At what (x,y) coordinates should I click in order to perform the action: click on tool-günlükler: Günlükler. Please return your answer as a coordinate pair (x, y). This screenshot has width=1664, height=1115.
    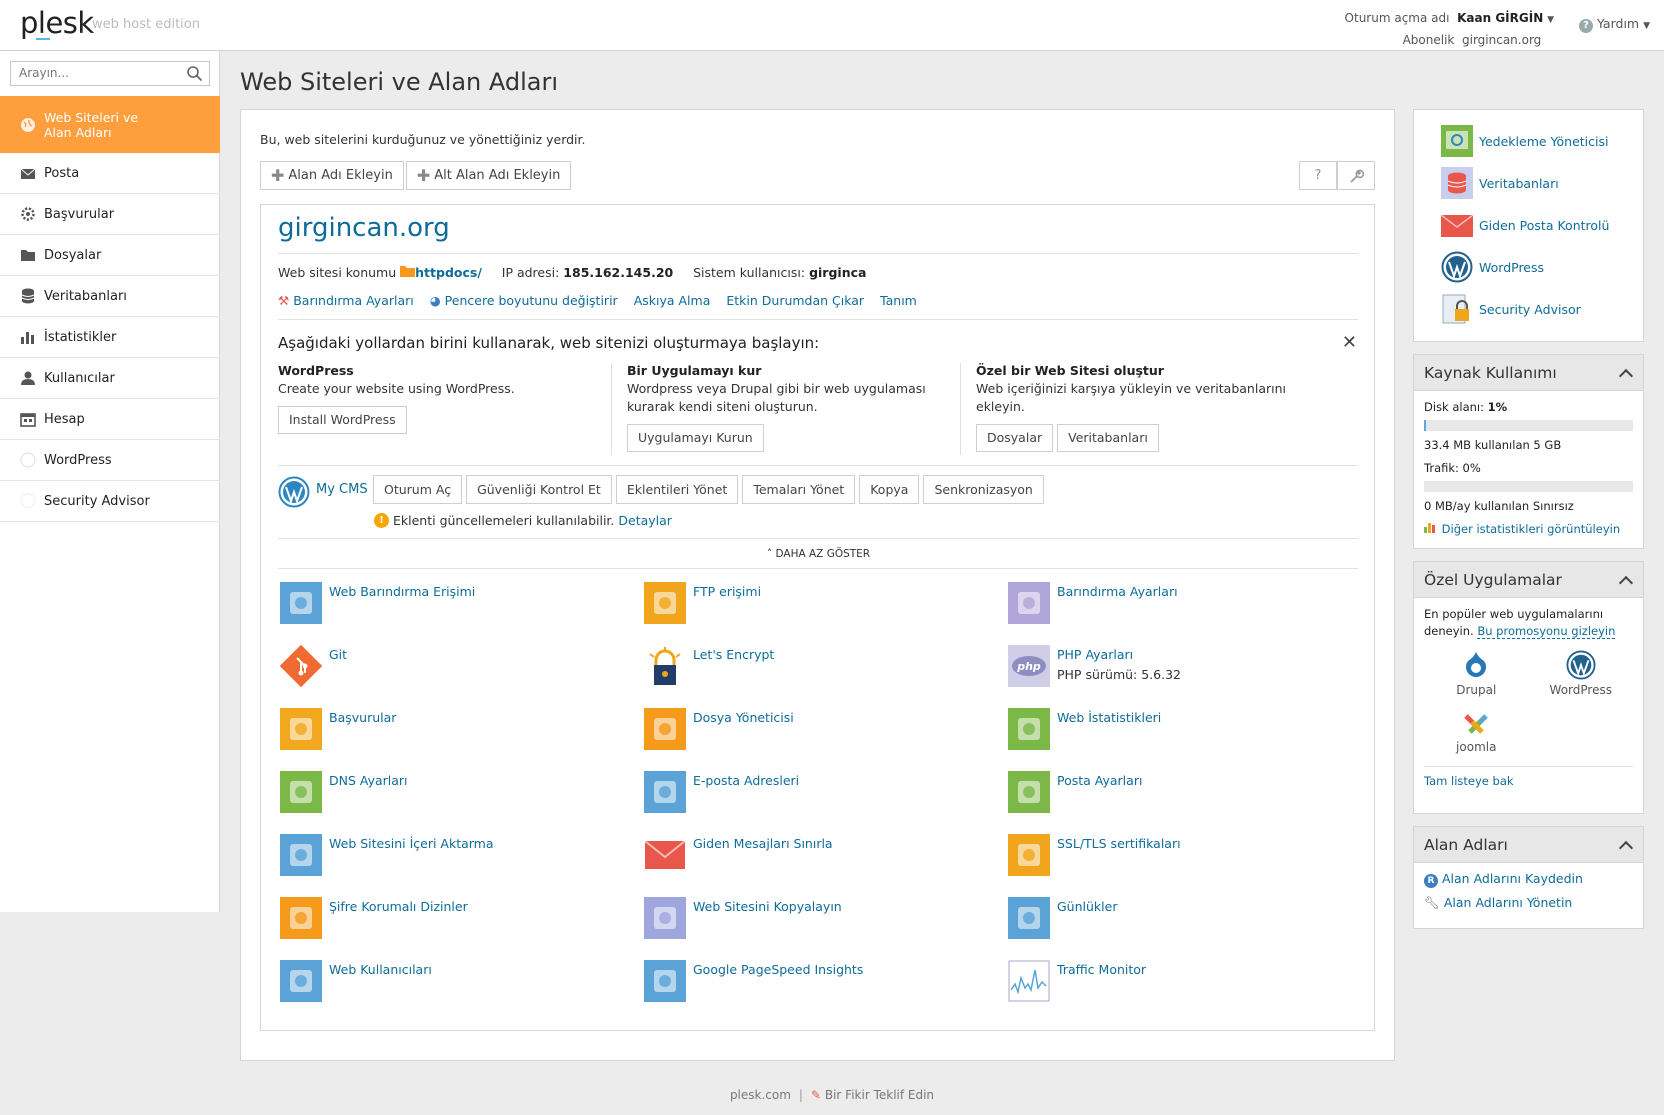
    Looking at the image, I should click on (1190, 928).